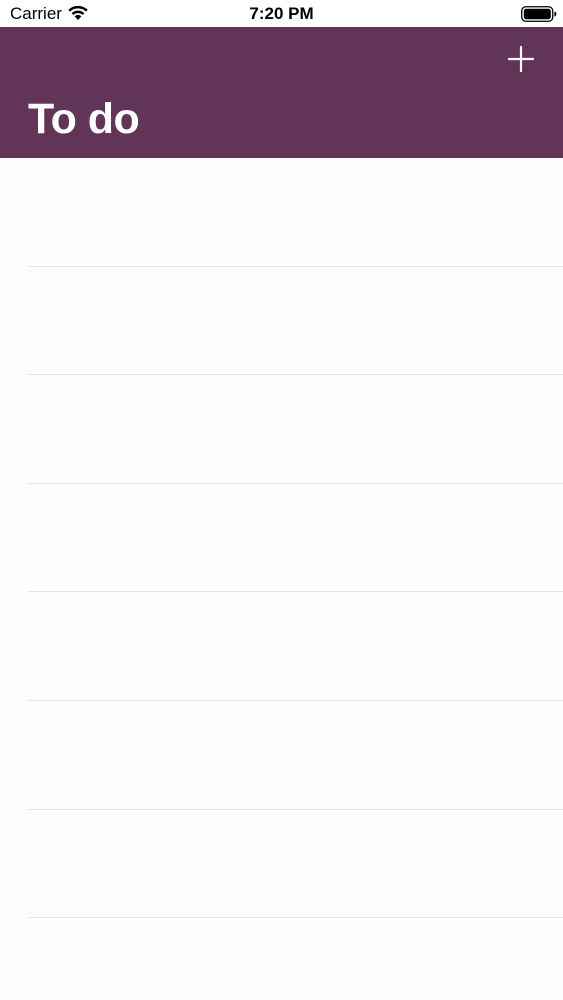 This screenshot has width=563, height=1000. I want to click on navigation-bar: To do, so click(281, 92).